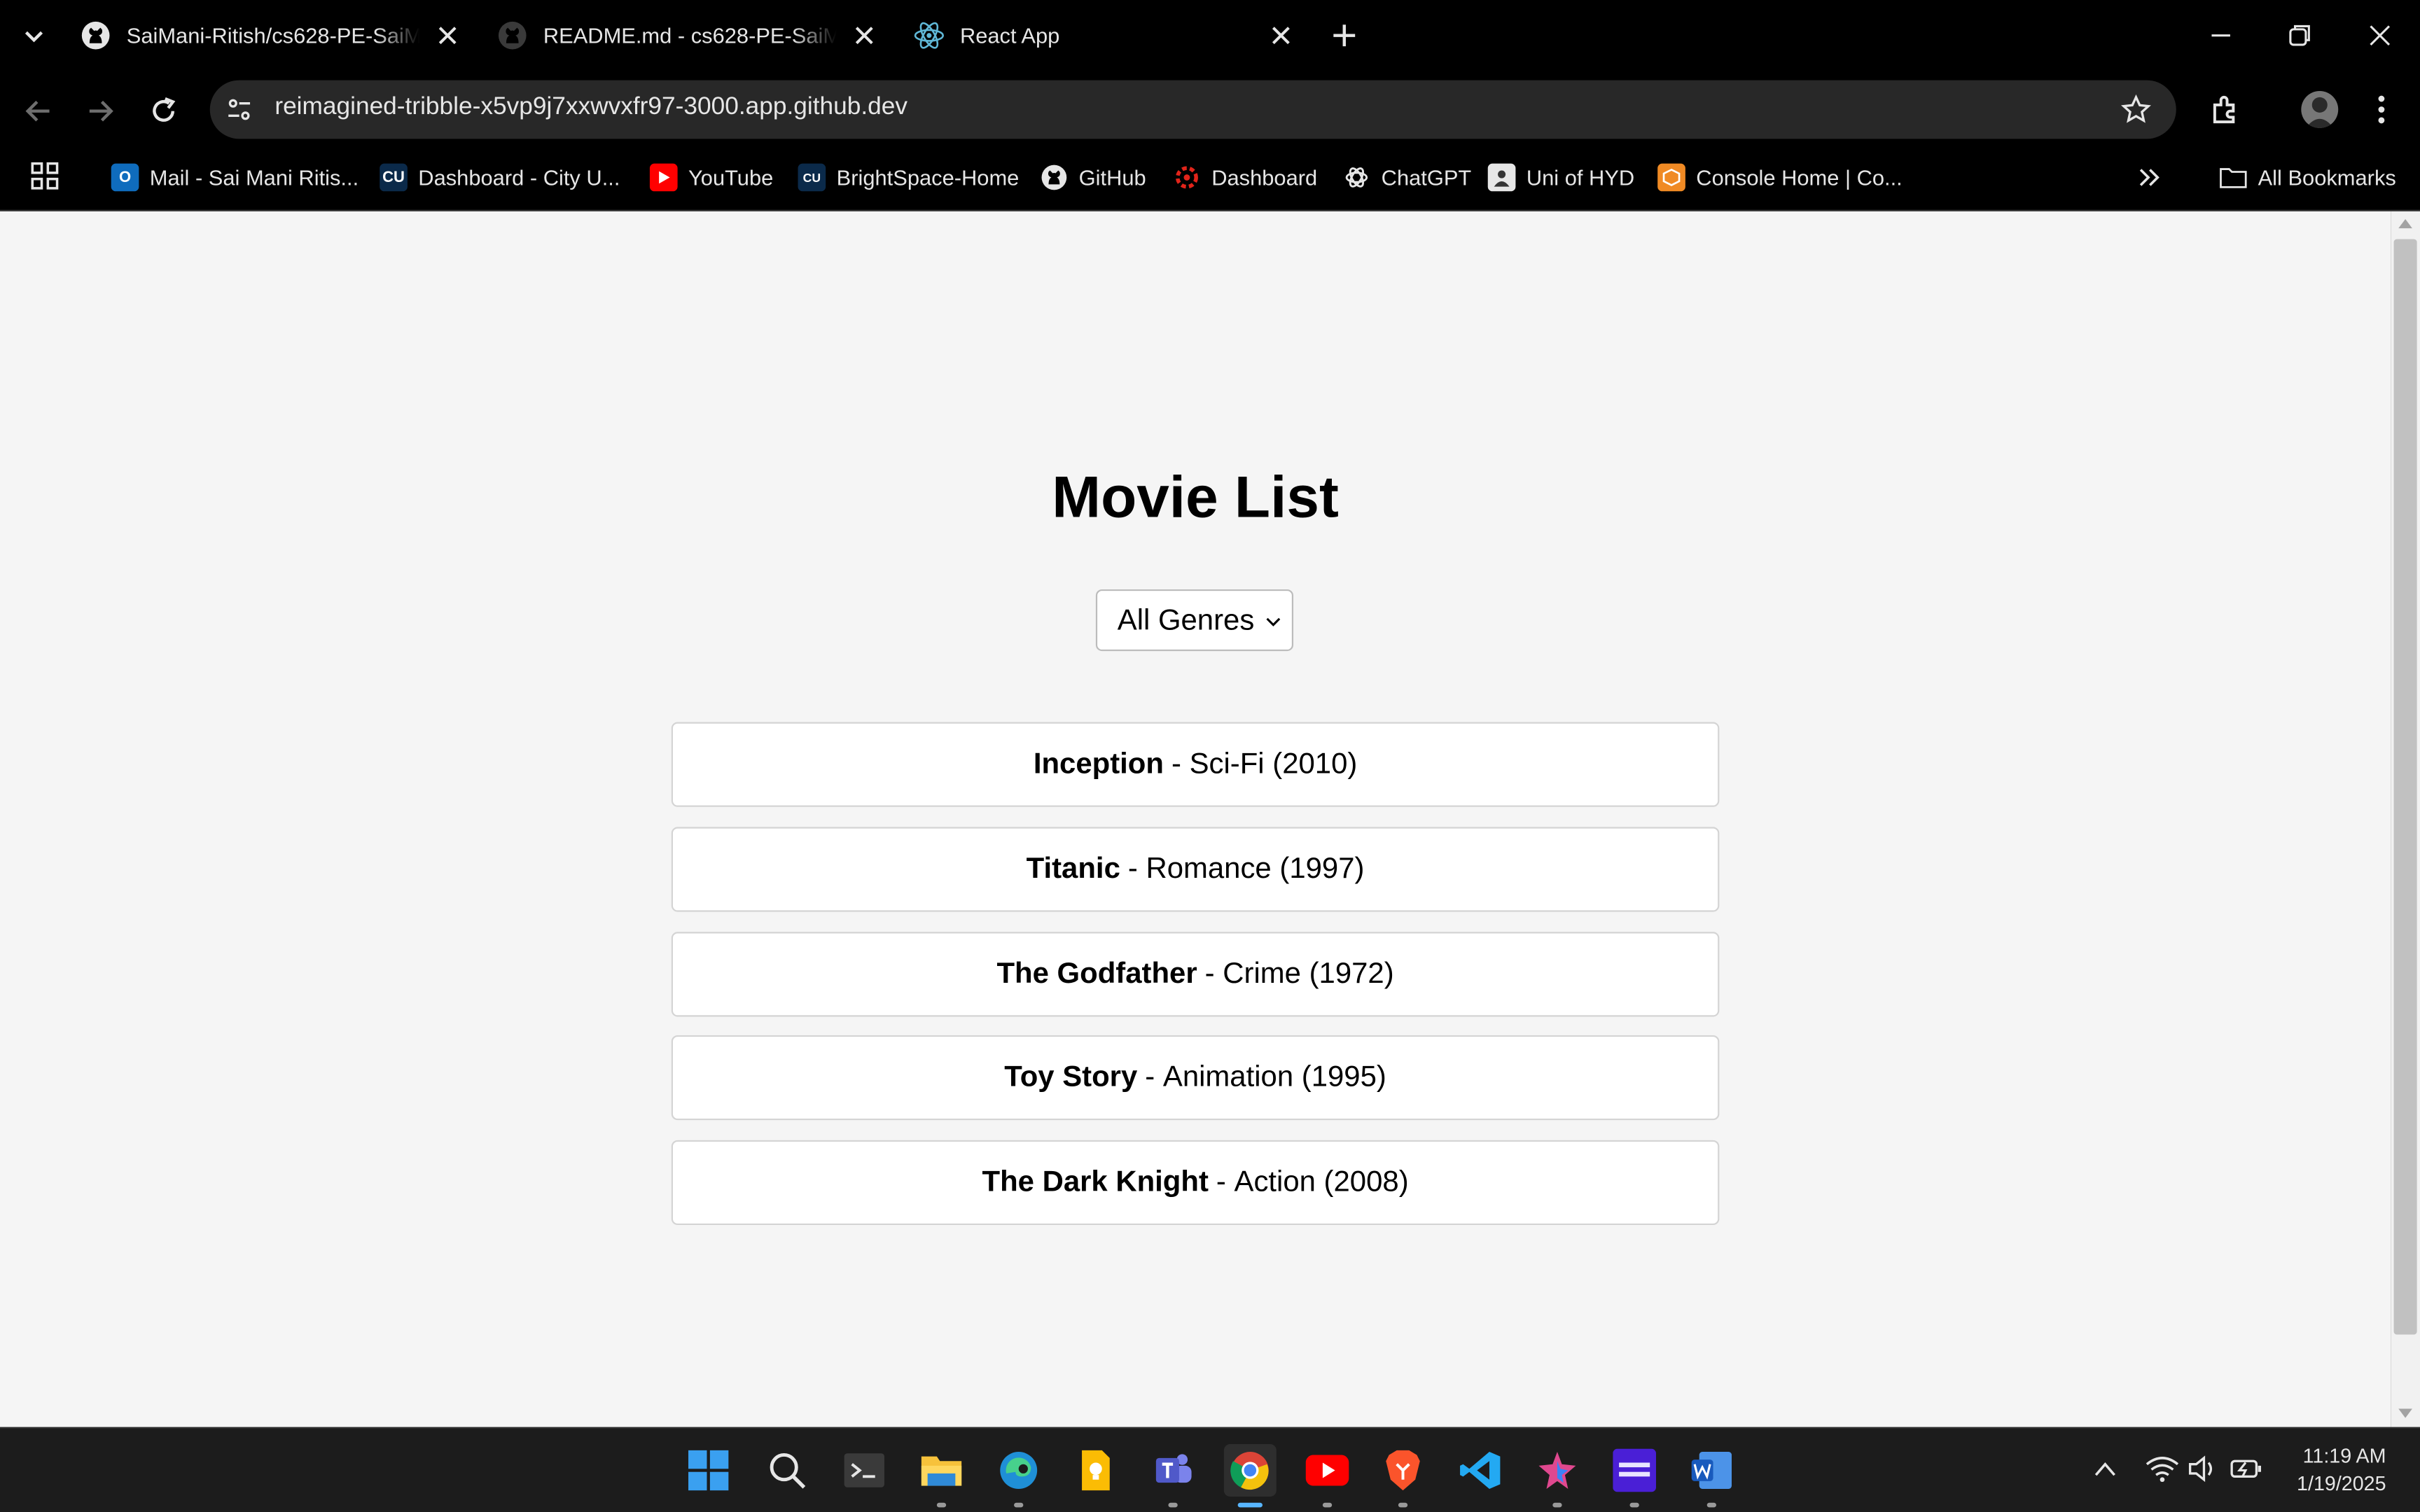 This screenshot has width=2420, height=1512. I want to click on university-icon, so click(1501, 177).